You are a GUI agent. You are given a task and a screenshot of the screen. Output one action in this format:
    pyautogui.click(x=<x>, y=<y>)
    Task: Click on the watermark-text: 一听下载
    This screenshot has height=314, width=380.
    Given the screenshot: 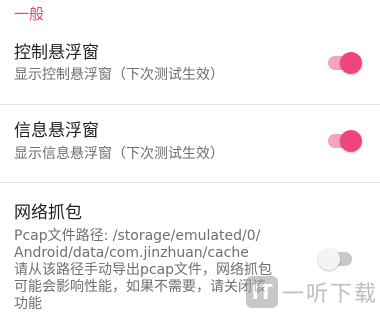 What is the action you would take?
    pyautogui.click(x=329, y=294)
    